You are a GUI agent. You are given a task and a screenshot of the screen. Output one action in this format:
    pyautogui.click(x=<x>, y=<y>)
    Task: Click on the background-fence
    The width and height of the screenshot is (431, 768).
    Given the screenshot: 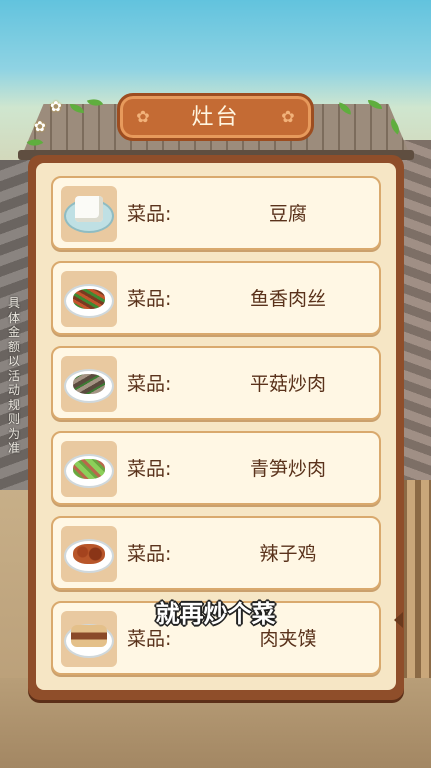 What is the action you would take?
    pyautogui.click(x=416, y=580)
    